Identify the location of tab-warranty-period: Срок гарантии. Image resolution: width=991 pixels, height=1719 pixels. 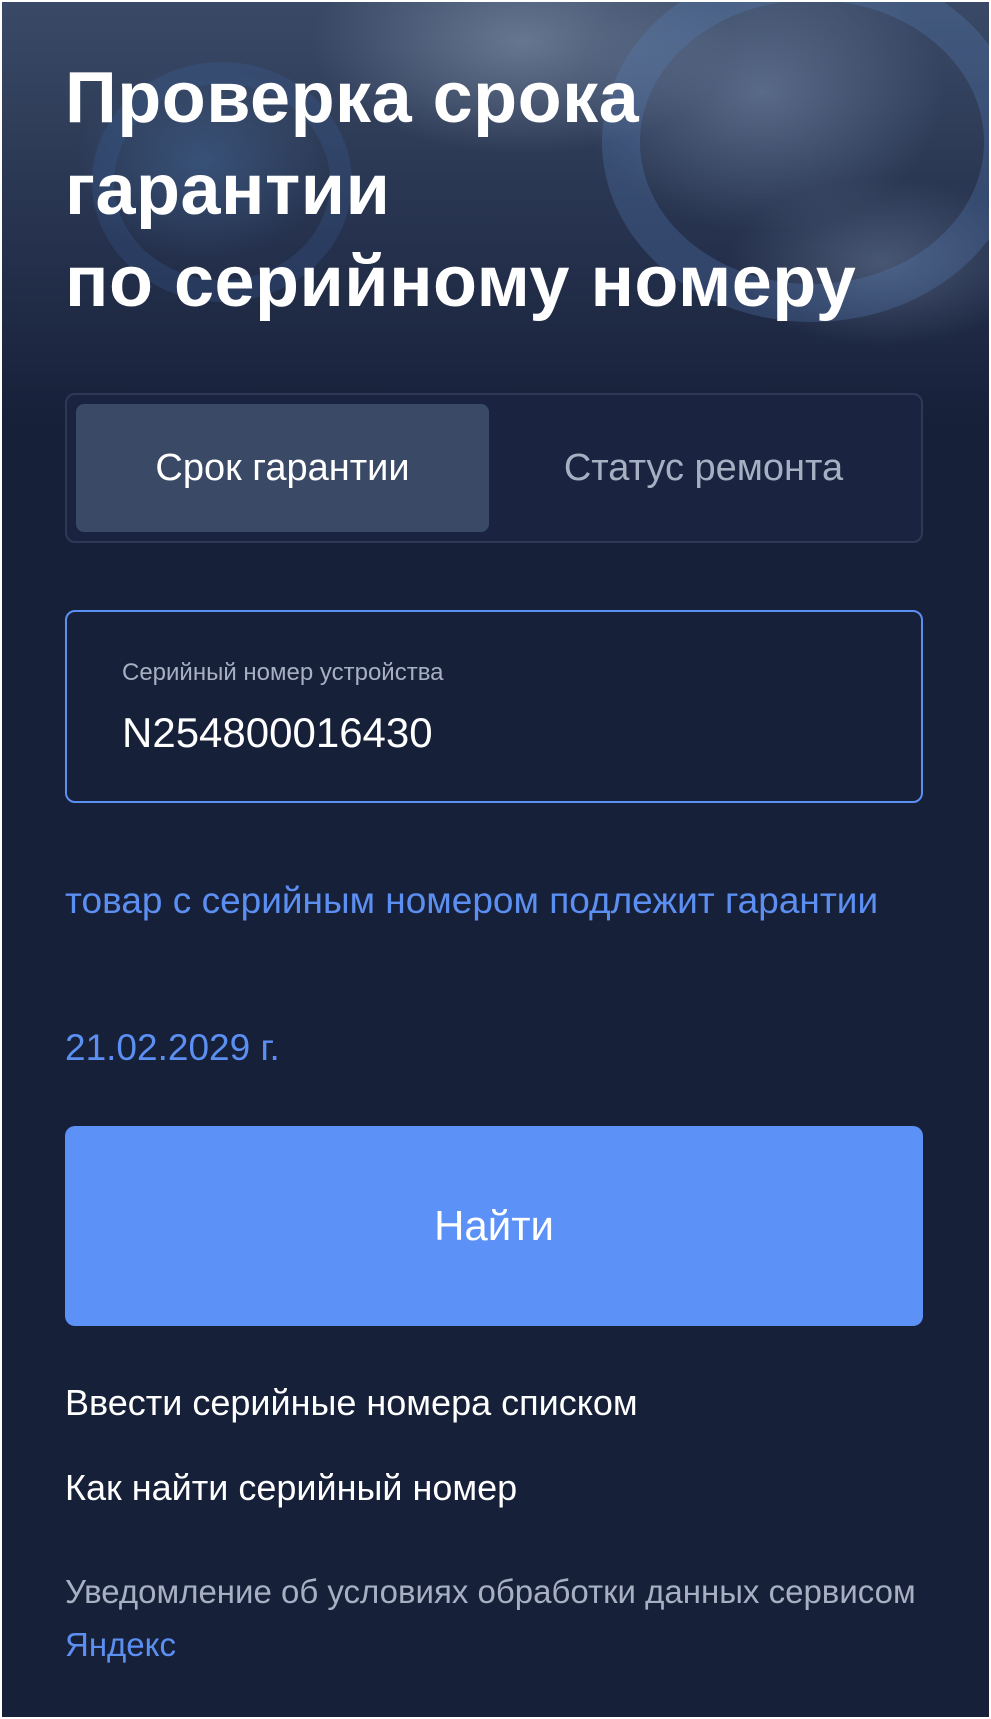
(282, 468).